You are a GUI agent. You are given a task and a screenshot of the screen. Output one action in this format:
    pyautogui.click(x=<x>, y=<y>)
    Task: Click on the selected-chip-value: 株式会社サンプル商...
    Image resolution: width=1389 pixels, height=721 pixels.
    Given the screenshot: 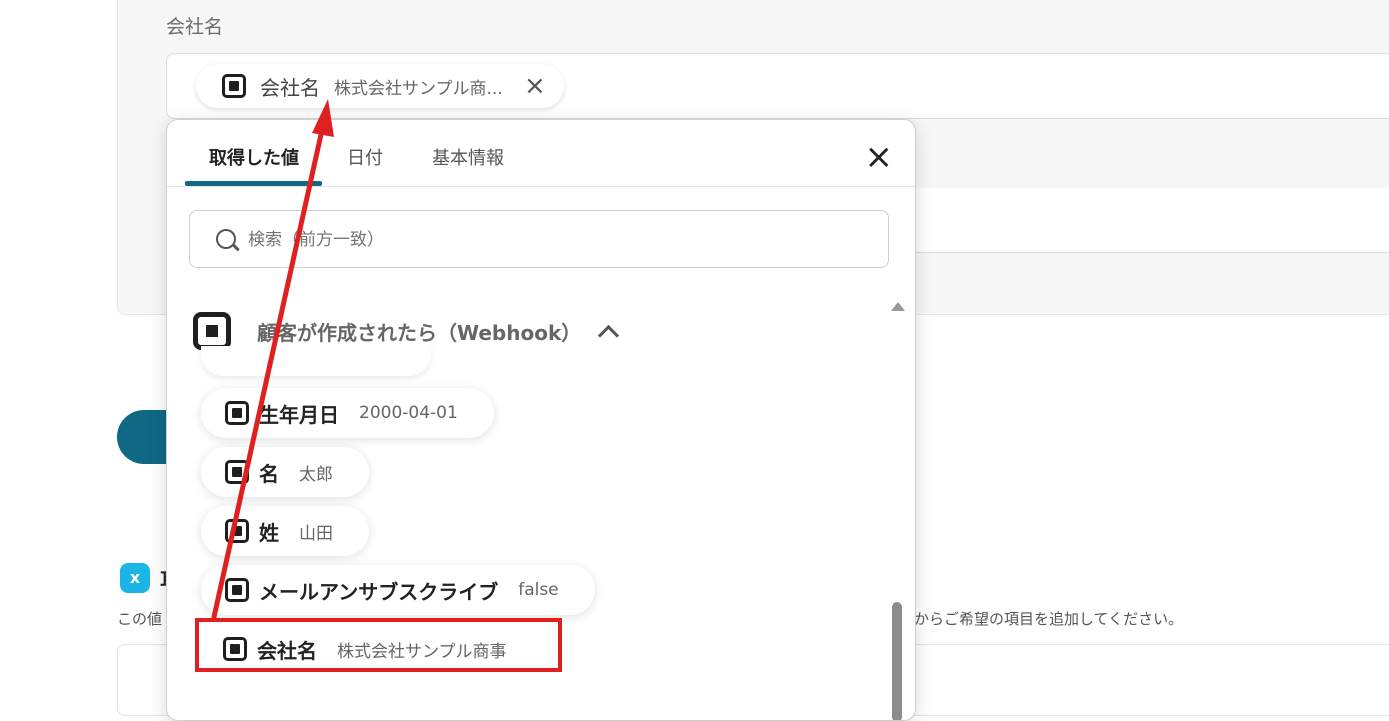 What is the action you would take?
    pyautogui.click(x=418, y=88)
    